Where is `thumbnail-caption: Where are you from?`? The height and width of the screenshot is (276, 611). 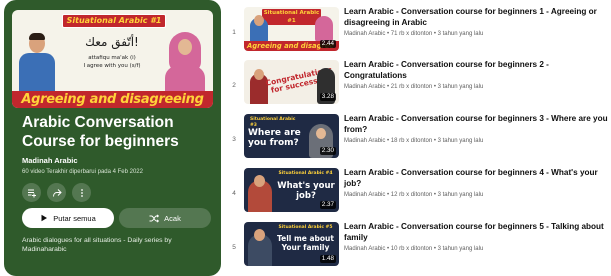 thumbnail-caption: Where are you from? is located at coordinates (274, 138).